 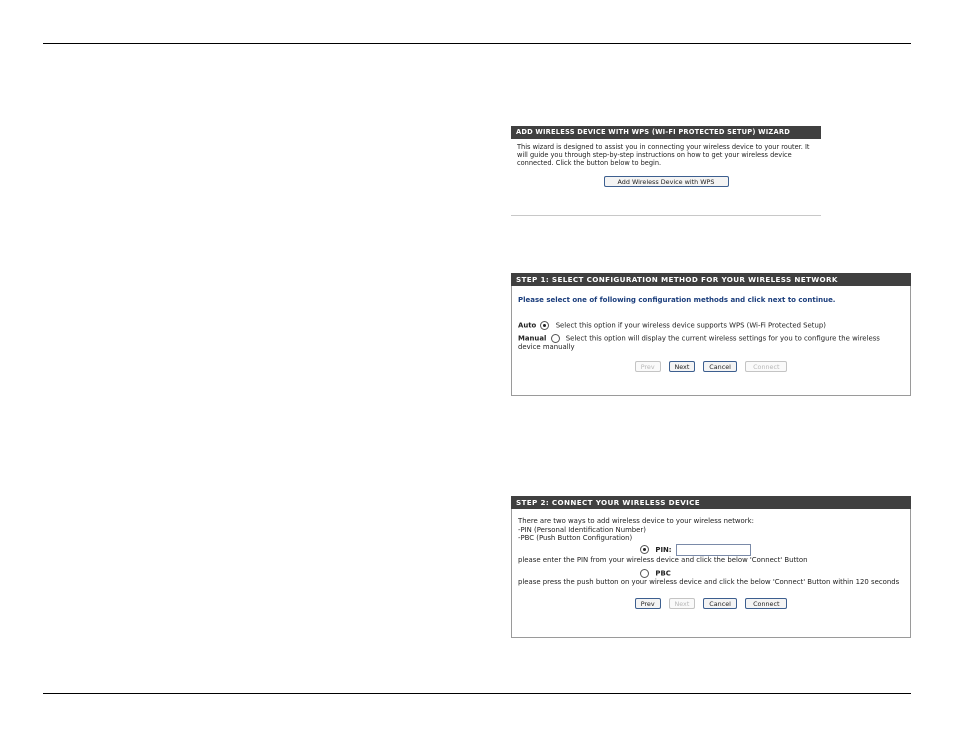 What do you see at coordinates (663, 573) in the screenshot?
I see `pbc-label: PBC` at bounding box center [663, 573].